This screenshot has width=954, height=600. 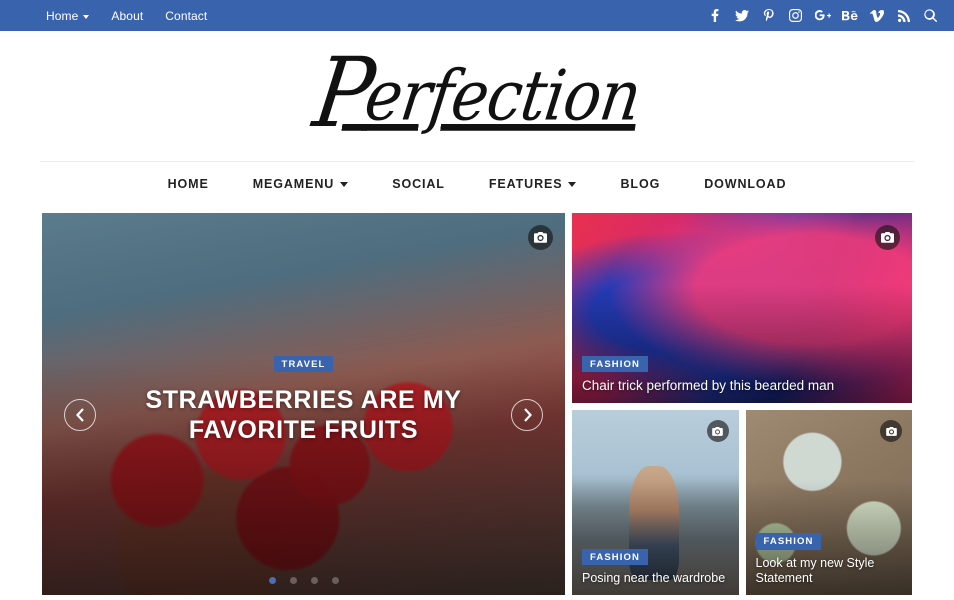 I want to click on featured-card-caption: FASHION Look at my new Style Statement, so click(x=829, y=559).